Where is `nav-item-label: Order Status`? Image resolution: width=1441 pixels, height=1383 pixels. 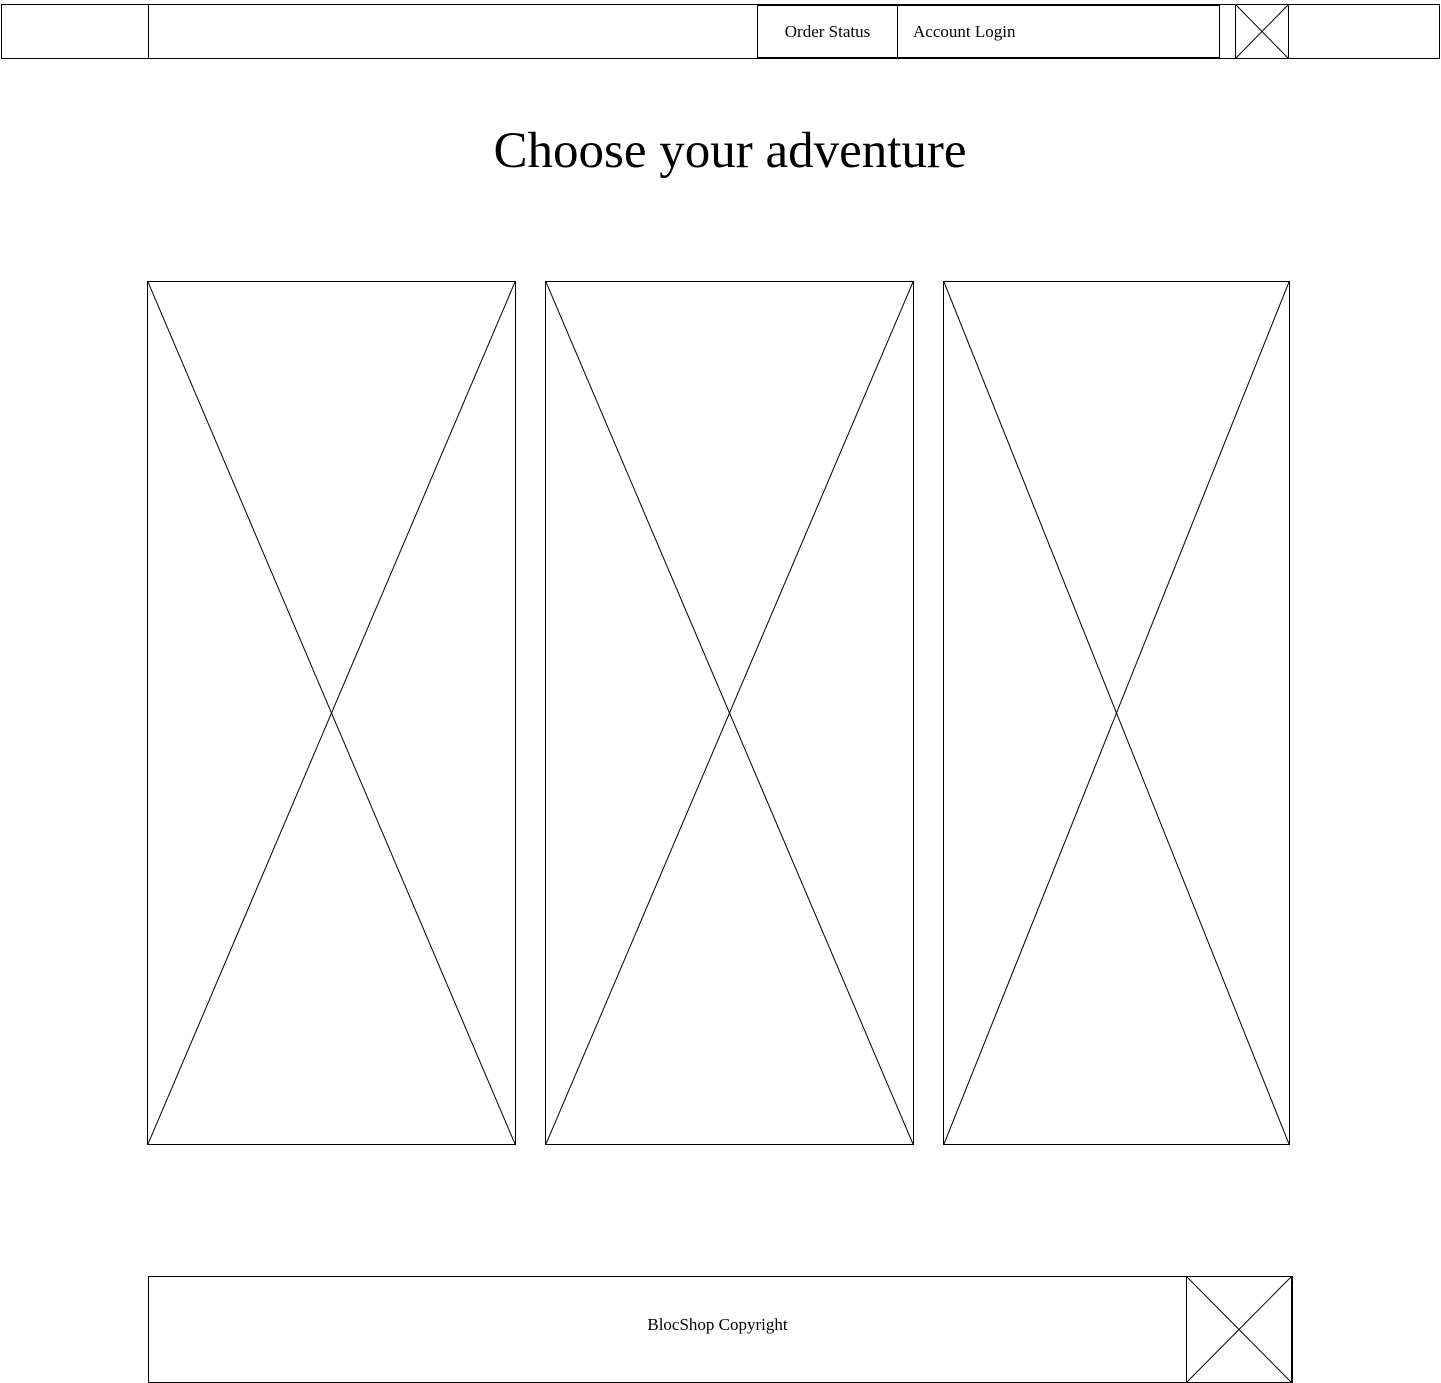 nav-item-label: Order Status is located at coordinates (827, 31).